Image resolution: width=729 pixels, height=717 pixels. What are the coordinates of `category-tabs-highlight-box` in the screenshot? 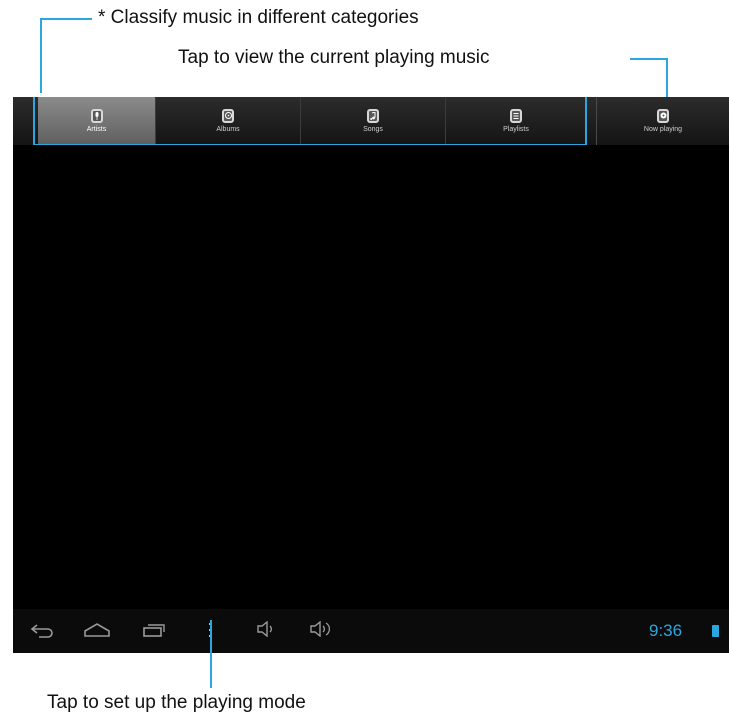 It's located at (310, 121).